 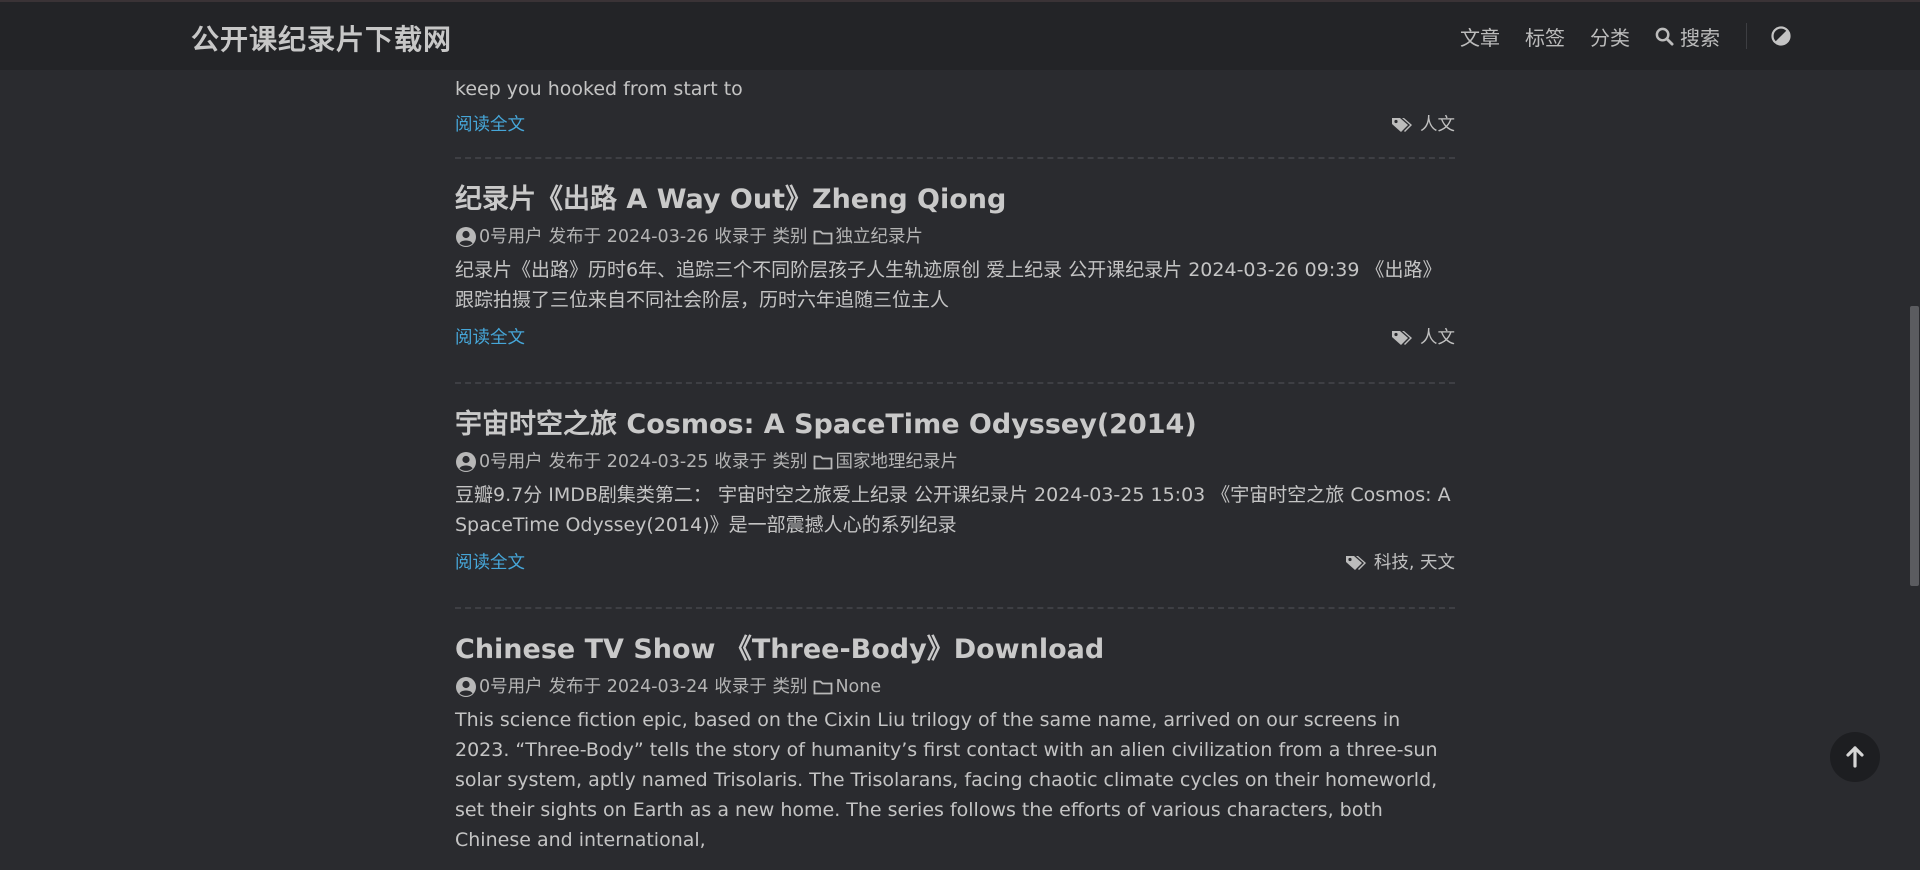 What do you see at coordinates (955, 650) in the screenshot?
I see `post-title: Chinese TV Show 《Three-Body》Download` at bounding box center [955, 650].